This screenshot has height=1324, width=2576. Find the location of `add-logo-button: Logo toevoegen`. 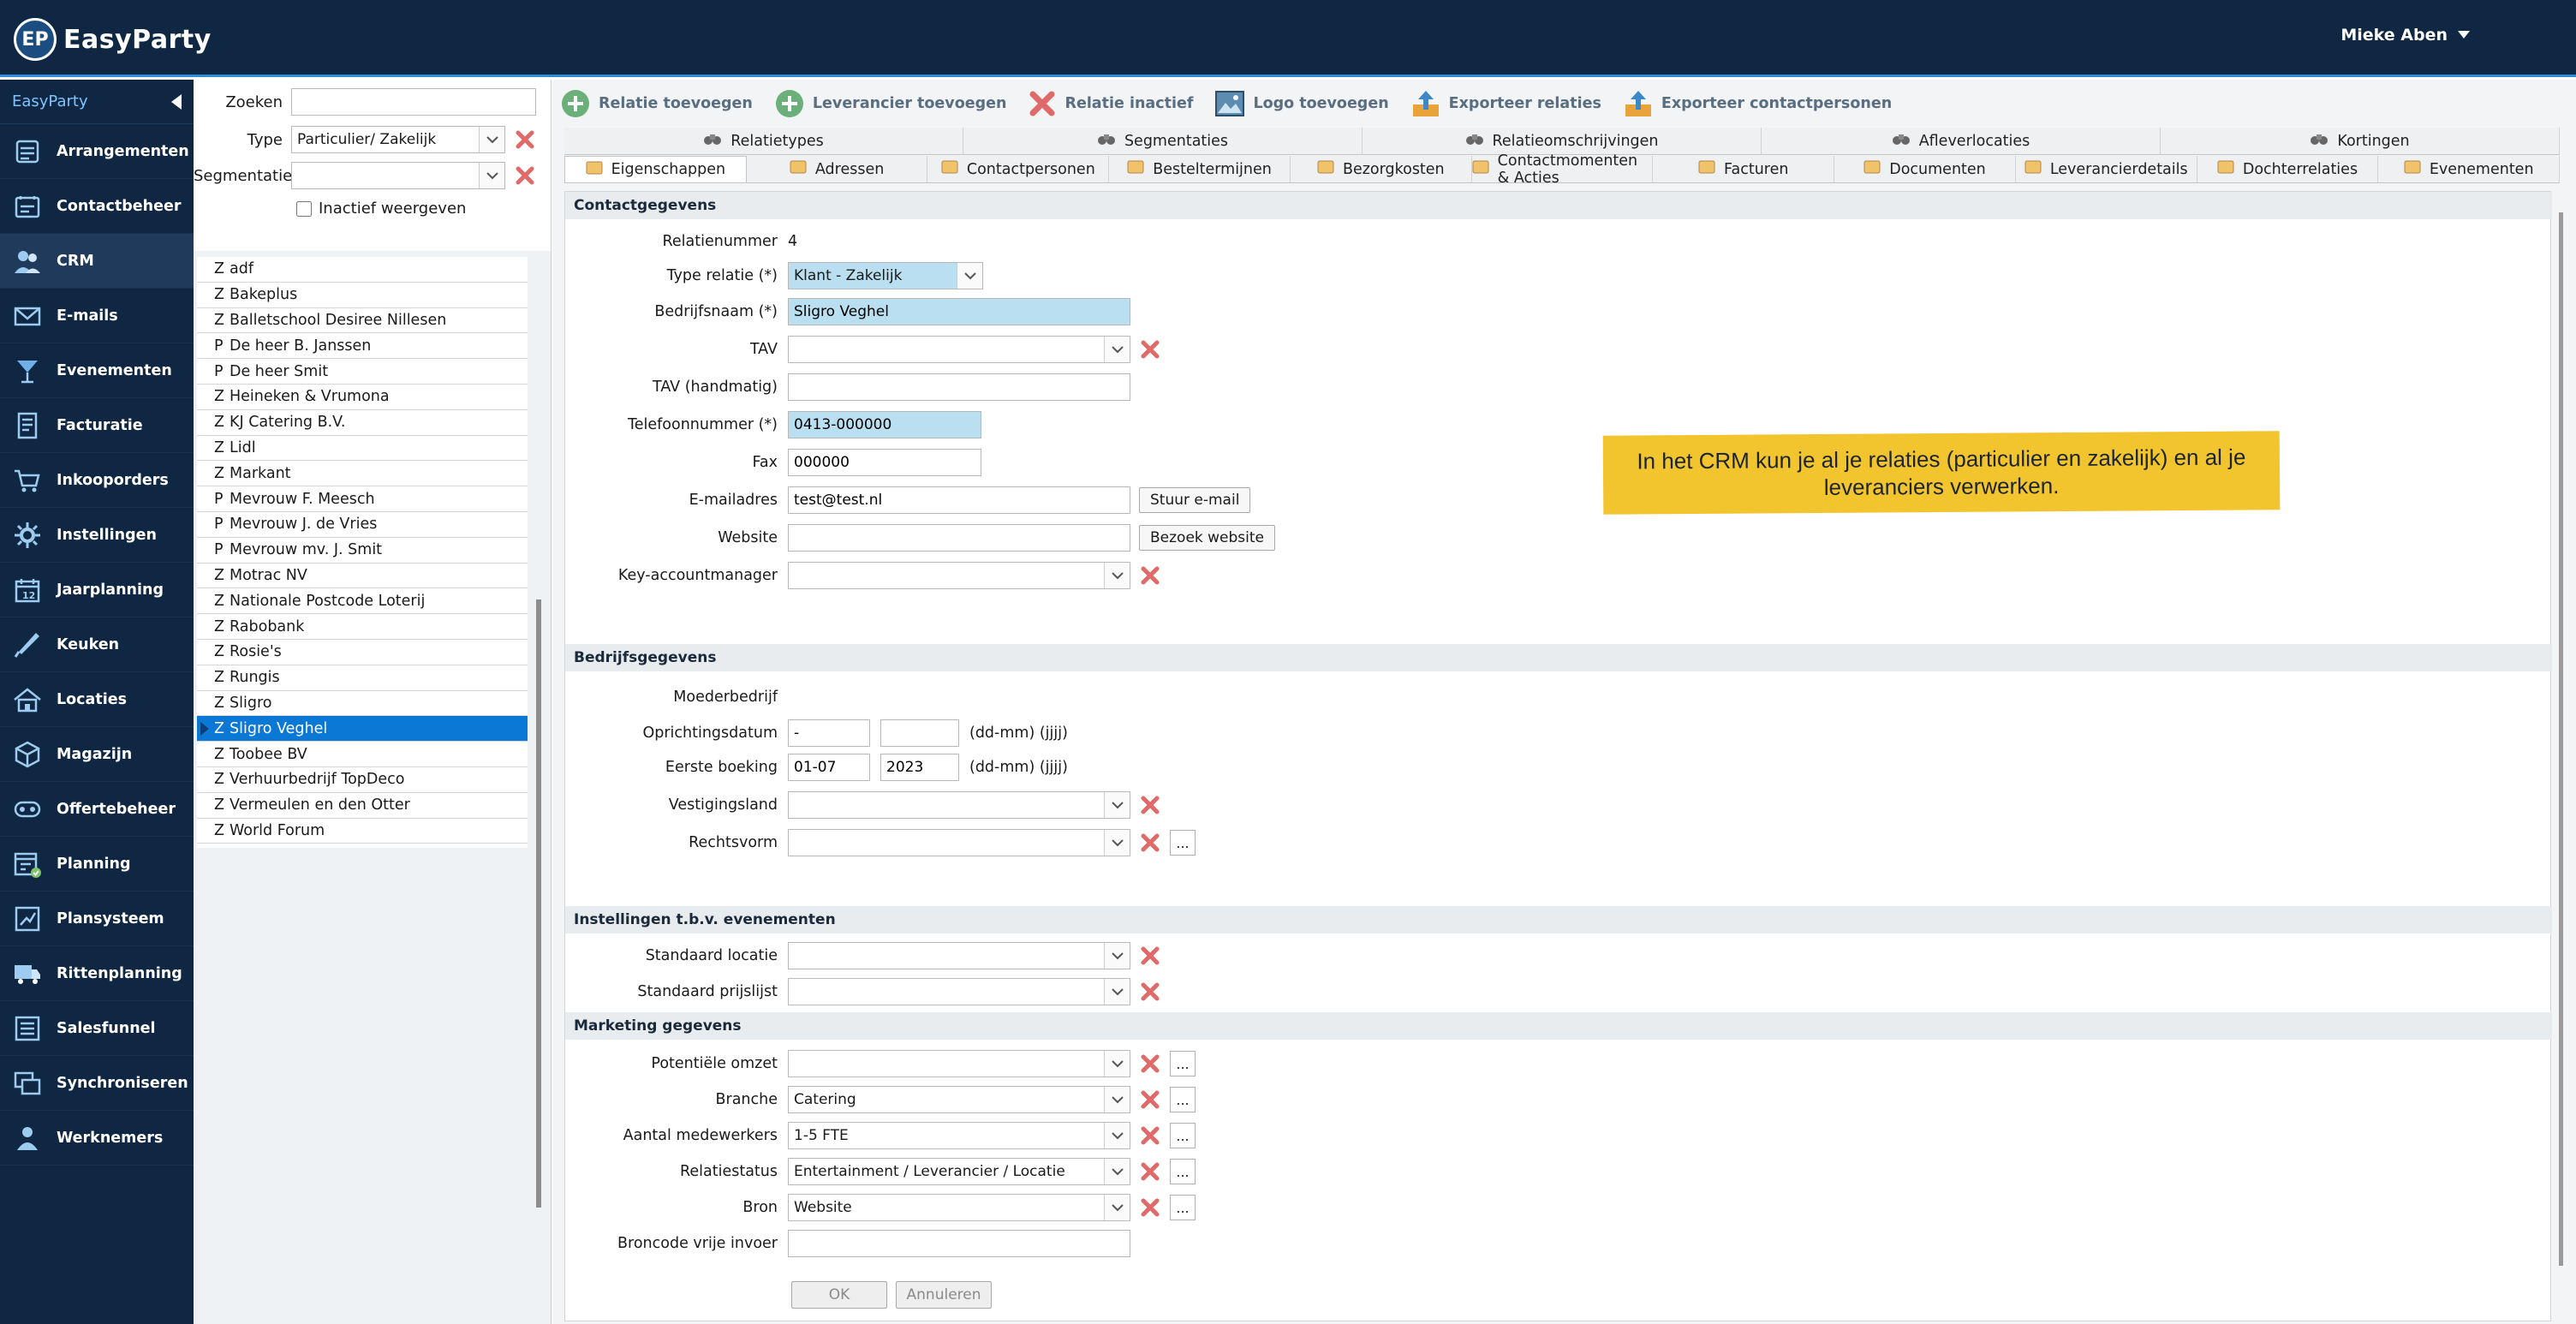

add-logo-button: Logo toevoegen is located at coordinates (1302, 104).